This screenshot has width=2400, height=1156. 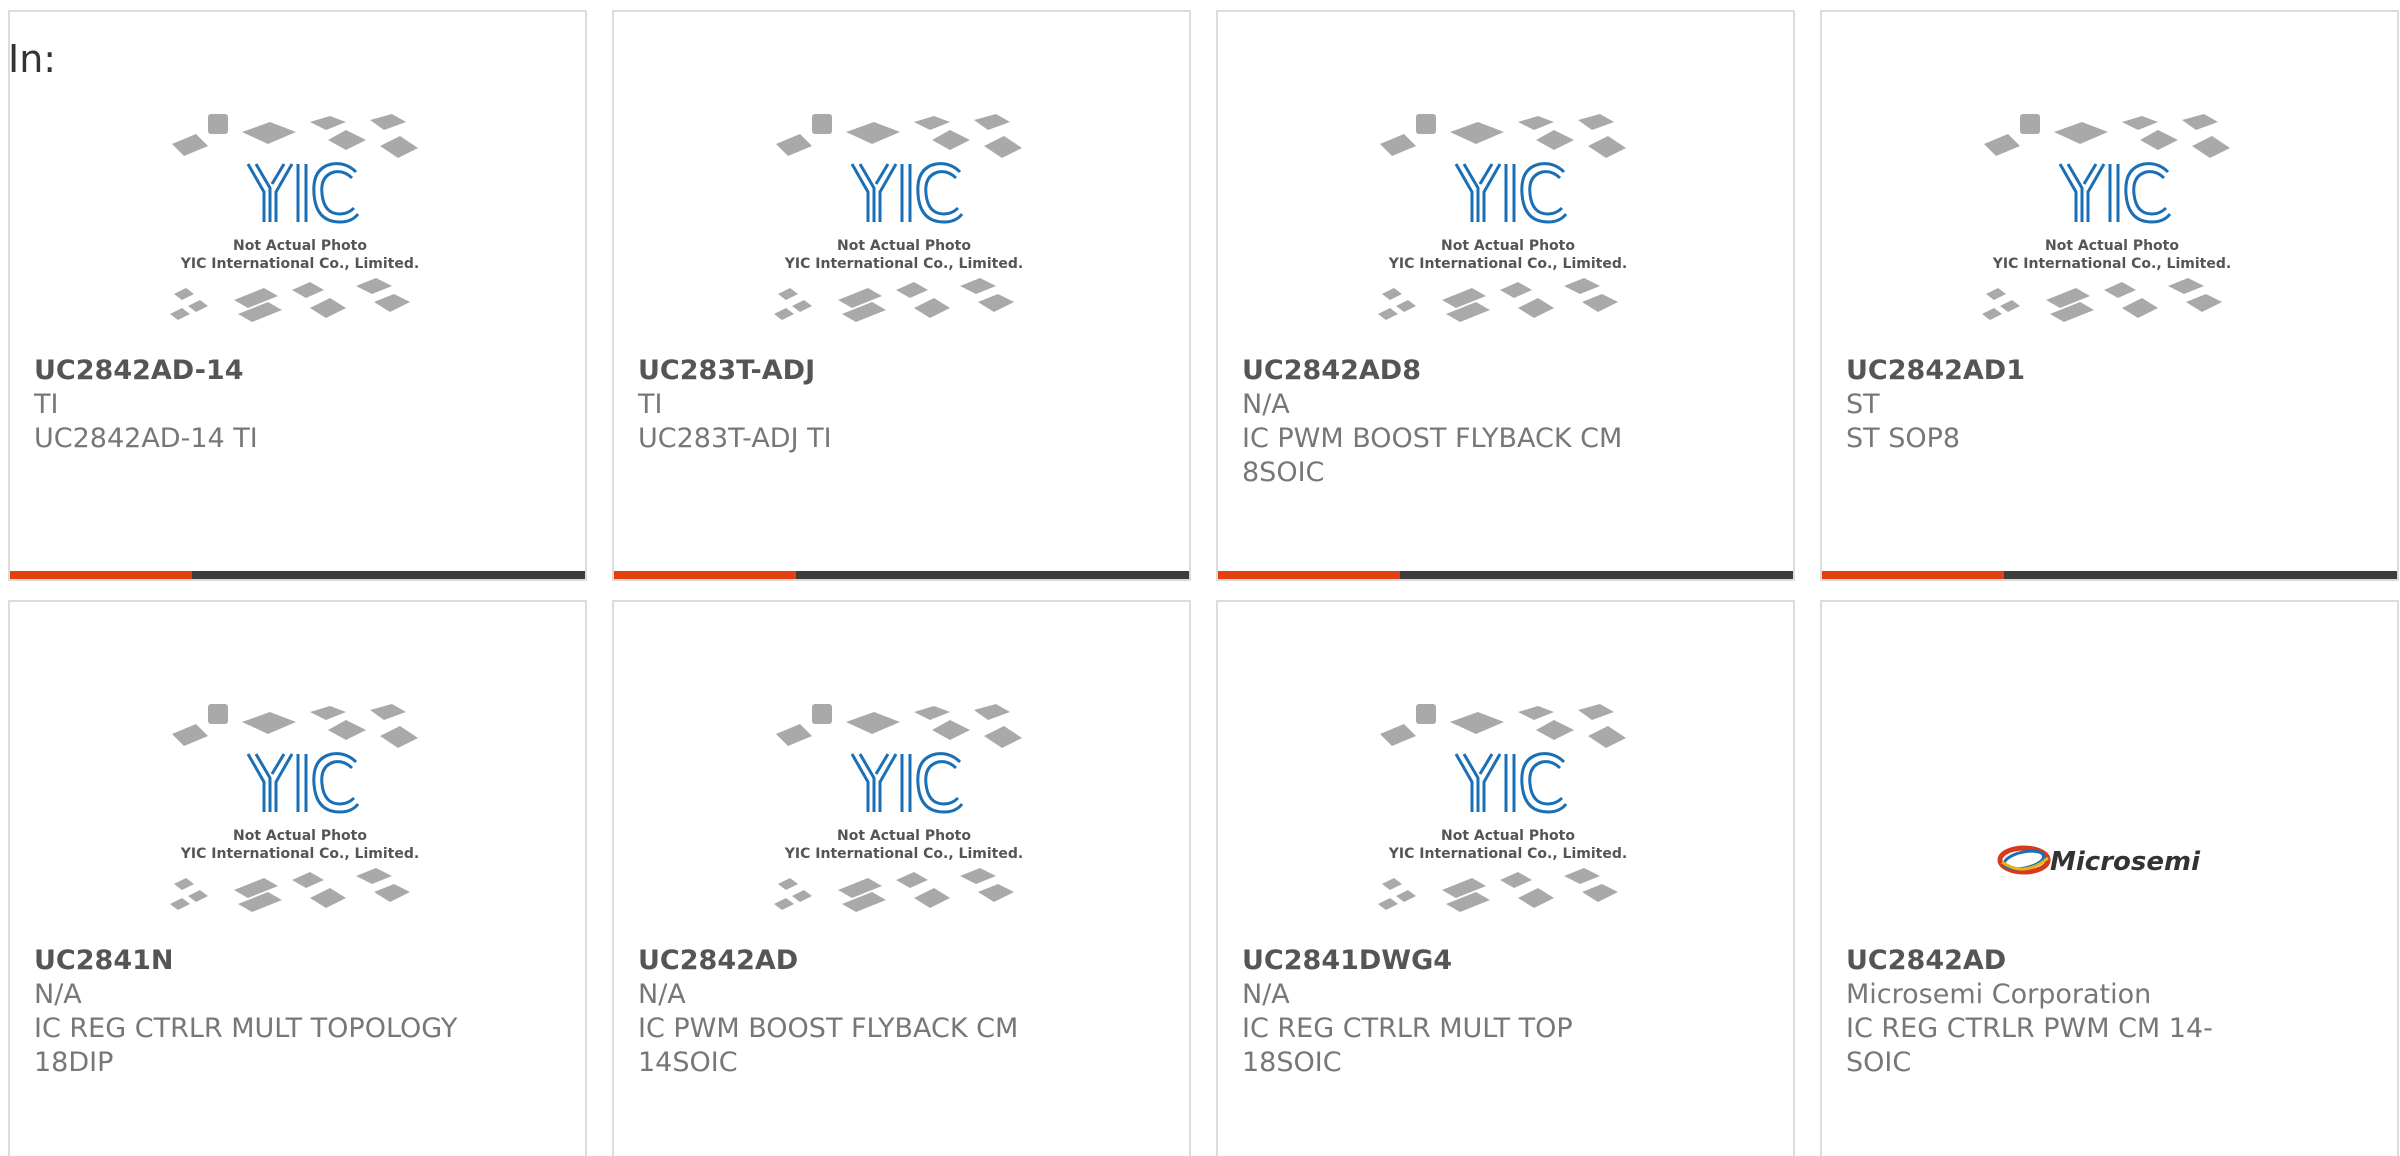 I want to click on part-number: UC2841DWG4, so click(x=1505, y=961).